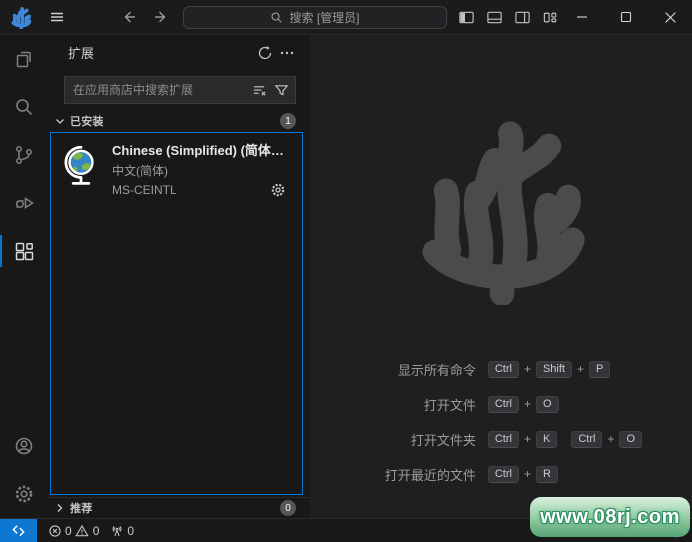 The width and height of the screenshot is (692, 542). Describe the element at coordinates (179, 507) in the screenshot. I see `recommended-section-header: 推荐 0` at that location.